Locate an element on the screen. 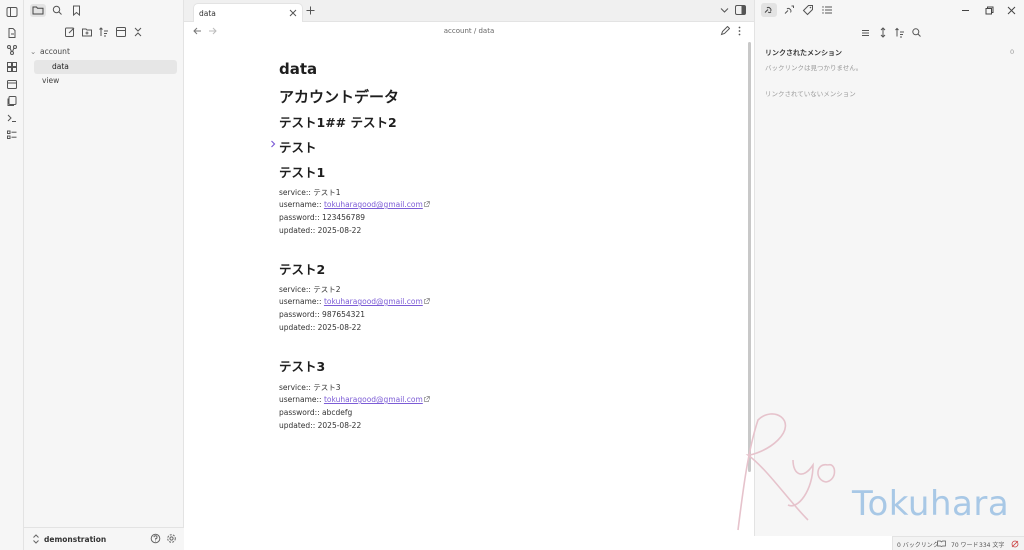  no-backlinks-text: バックリンクは見つかりません。 is located at coordinates (814, 68).